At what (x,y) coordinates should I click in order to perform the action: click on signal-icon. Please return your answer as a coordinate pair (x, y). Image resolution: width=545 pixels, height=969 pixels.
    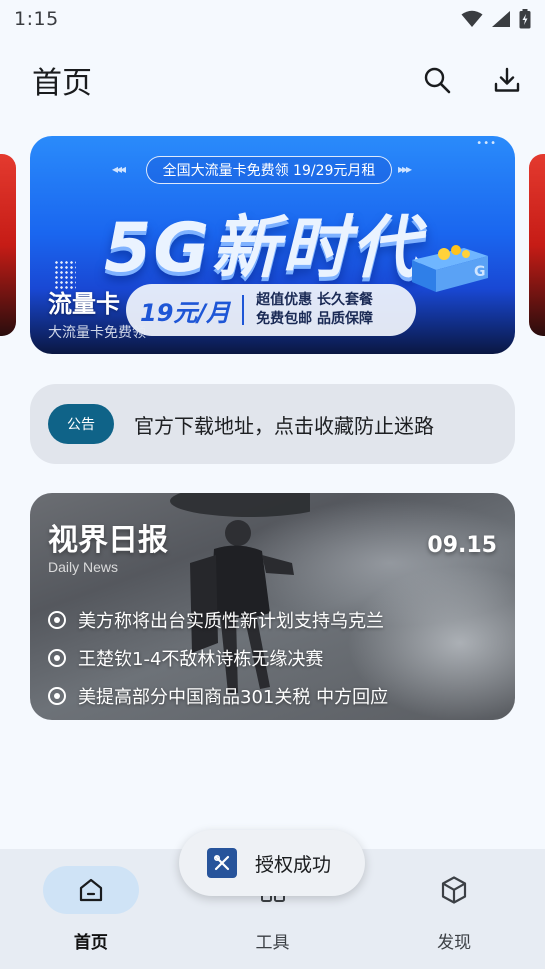
    Looking at the image, I should click on (501, 19).